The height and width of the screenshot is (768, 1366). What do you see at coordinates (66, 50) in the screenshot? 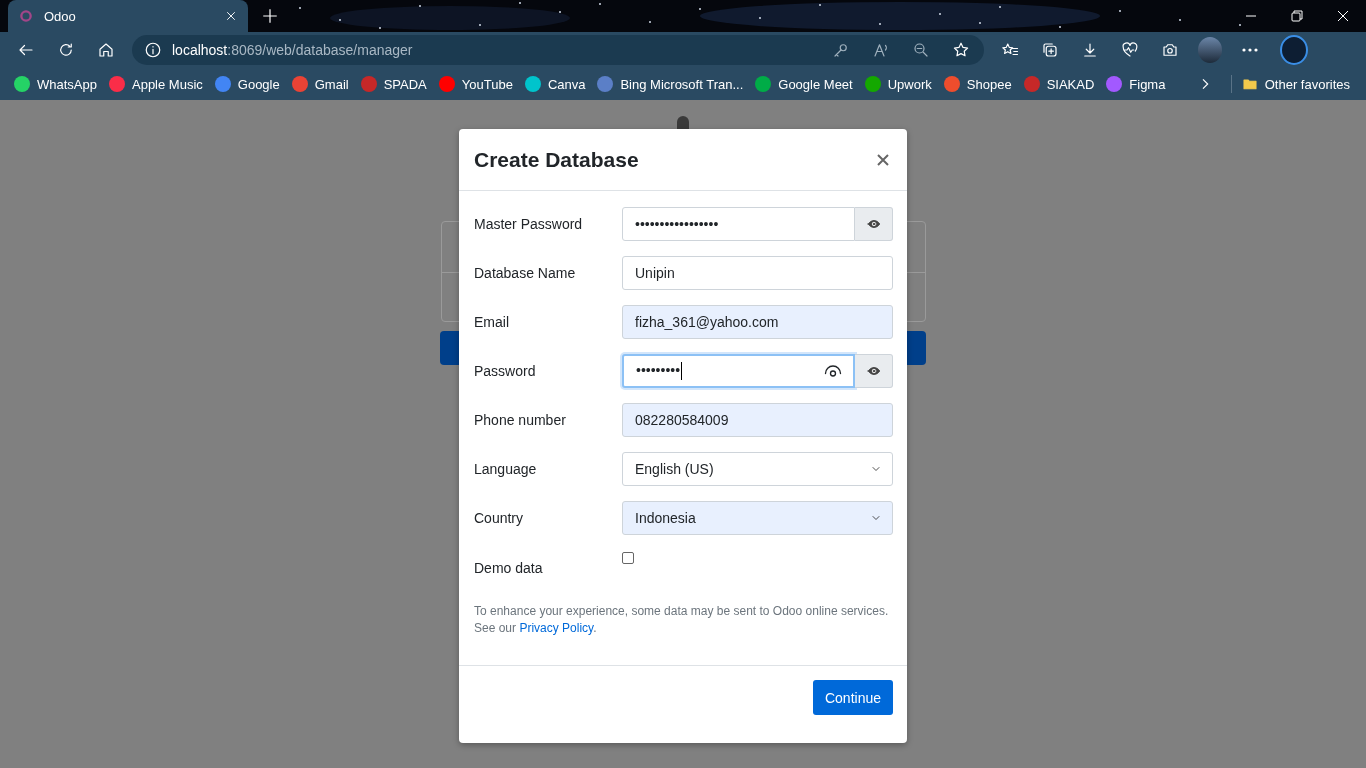
I see `refresh-icon` at bounding box center [66, 50].